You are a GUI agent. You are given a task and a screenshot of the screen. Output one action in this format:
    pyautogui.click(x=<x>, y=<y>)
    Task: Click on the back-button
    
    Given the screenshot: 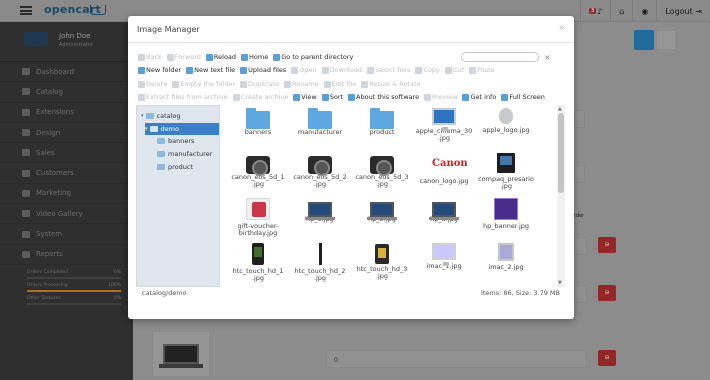 What is the action you would take?
    pyautogui.click(x=666, y=40)
    